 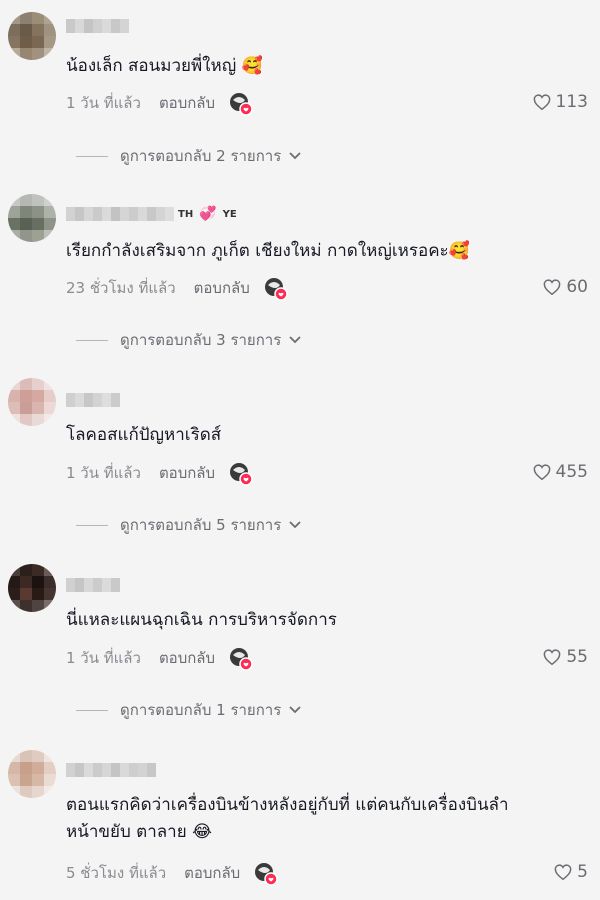 I want to click on view-replies-button: ดูการตอบกลับ 1 รายการ, so click(x=188, y=710).